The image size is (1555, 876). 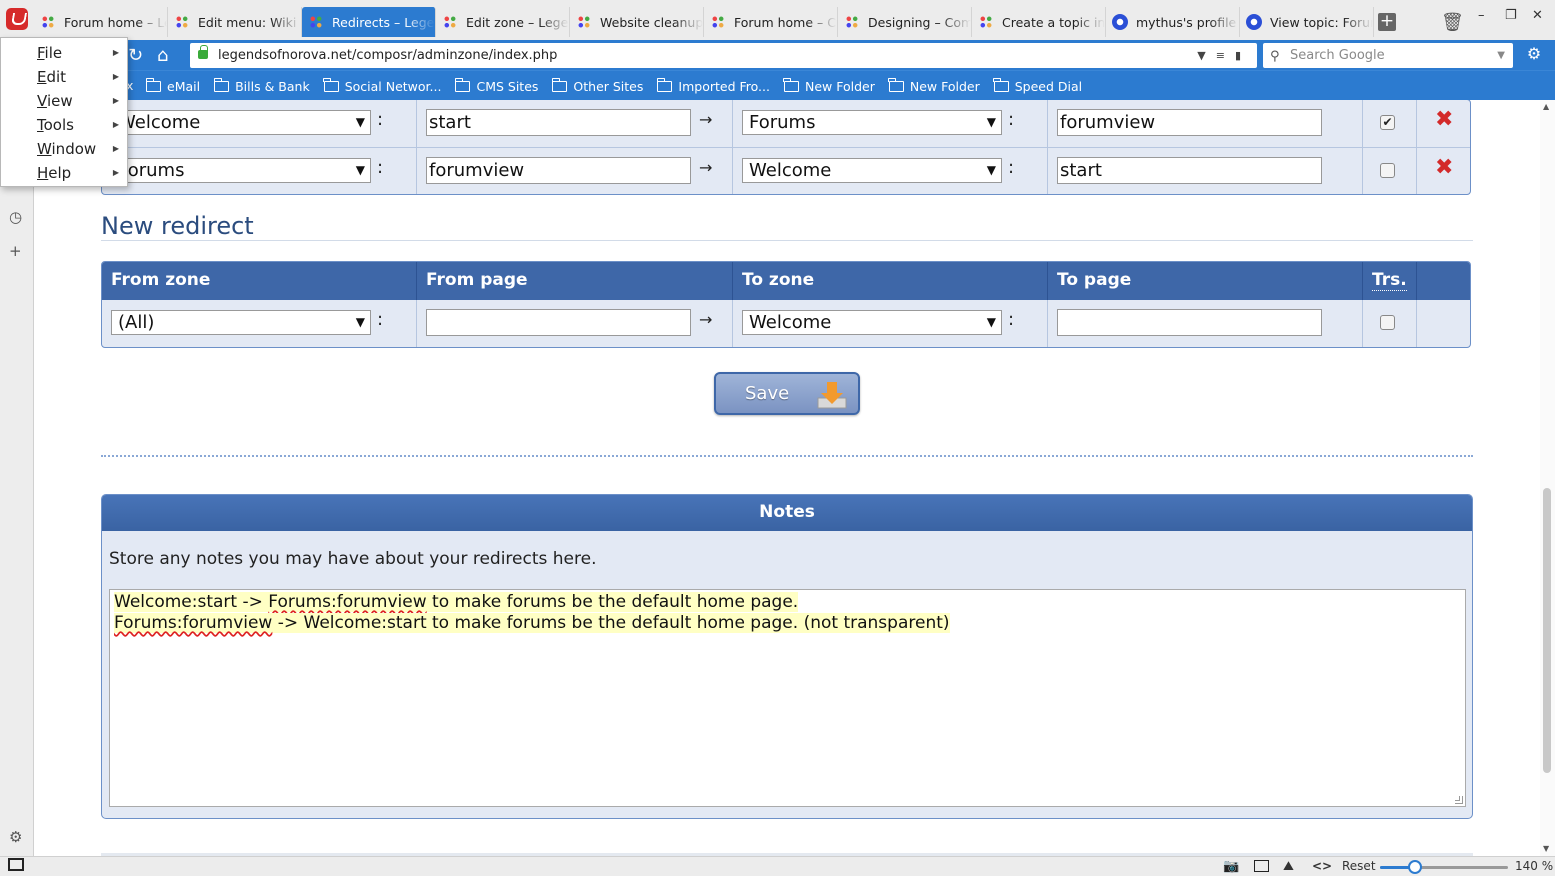 What do you see at coordinates (1275, 56) in the screenshot?
I see `search-icon: ⚲` at bounding box center [1275, 56].